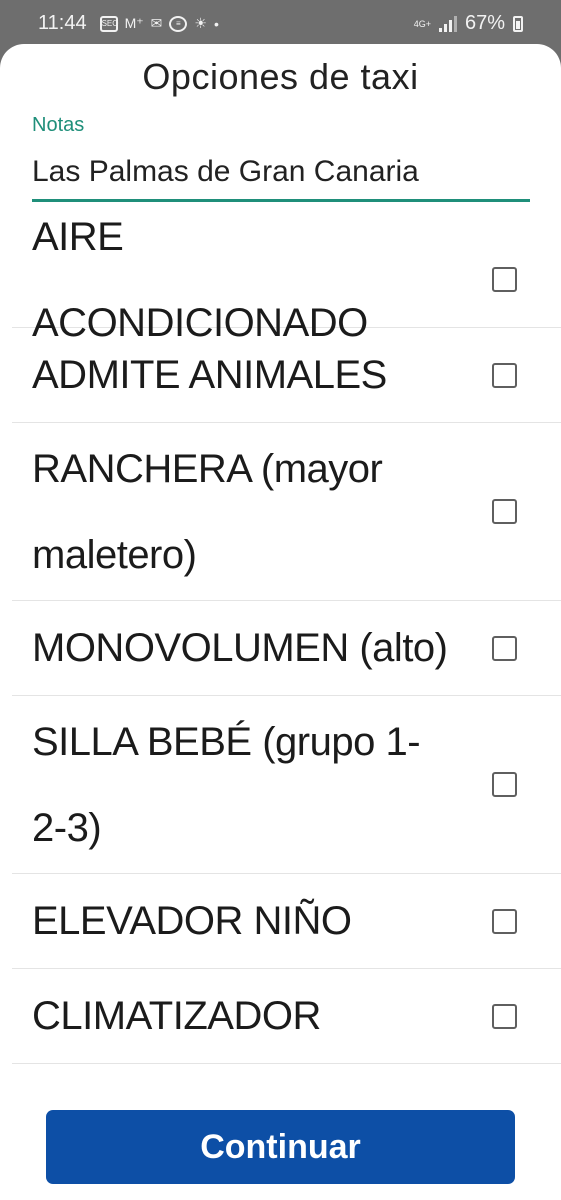 The image size is (561, 1200). Describe the element at coordinates (207, 511) in the screenshot. I see `option-label: RANCHERA (mayor maletero)` at that location.